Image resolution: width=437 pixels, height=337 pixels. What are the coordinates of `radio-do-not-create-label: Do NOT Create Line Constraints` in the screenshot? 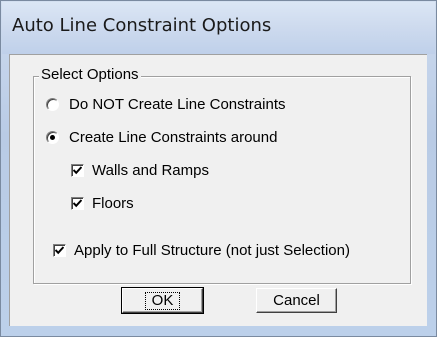 It's located at (177, 104).